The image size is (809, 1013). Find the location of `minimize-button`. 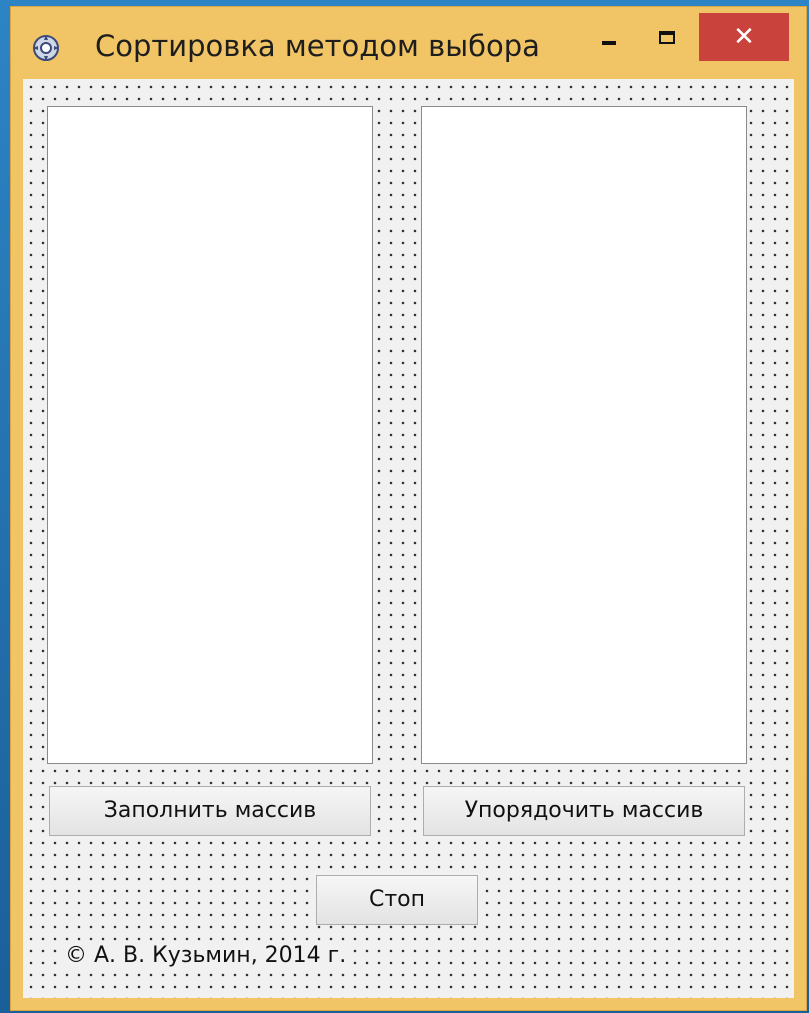

minimize-button is located at coordinates (611, 39).